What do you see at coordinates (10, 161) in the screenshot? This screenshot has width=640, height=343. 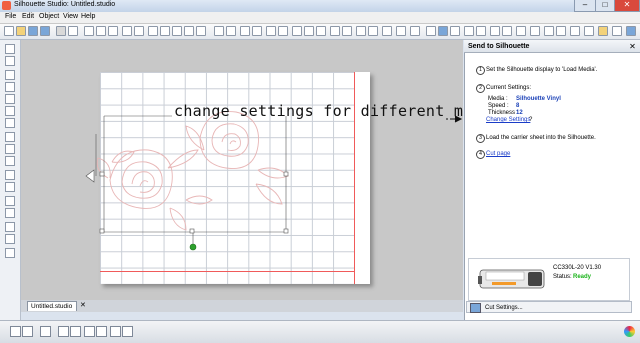 I see `freehand-tool-icon` at bounding box center [10, 161].